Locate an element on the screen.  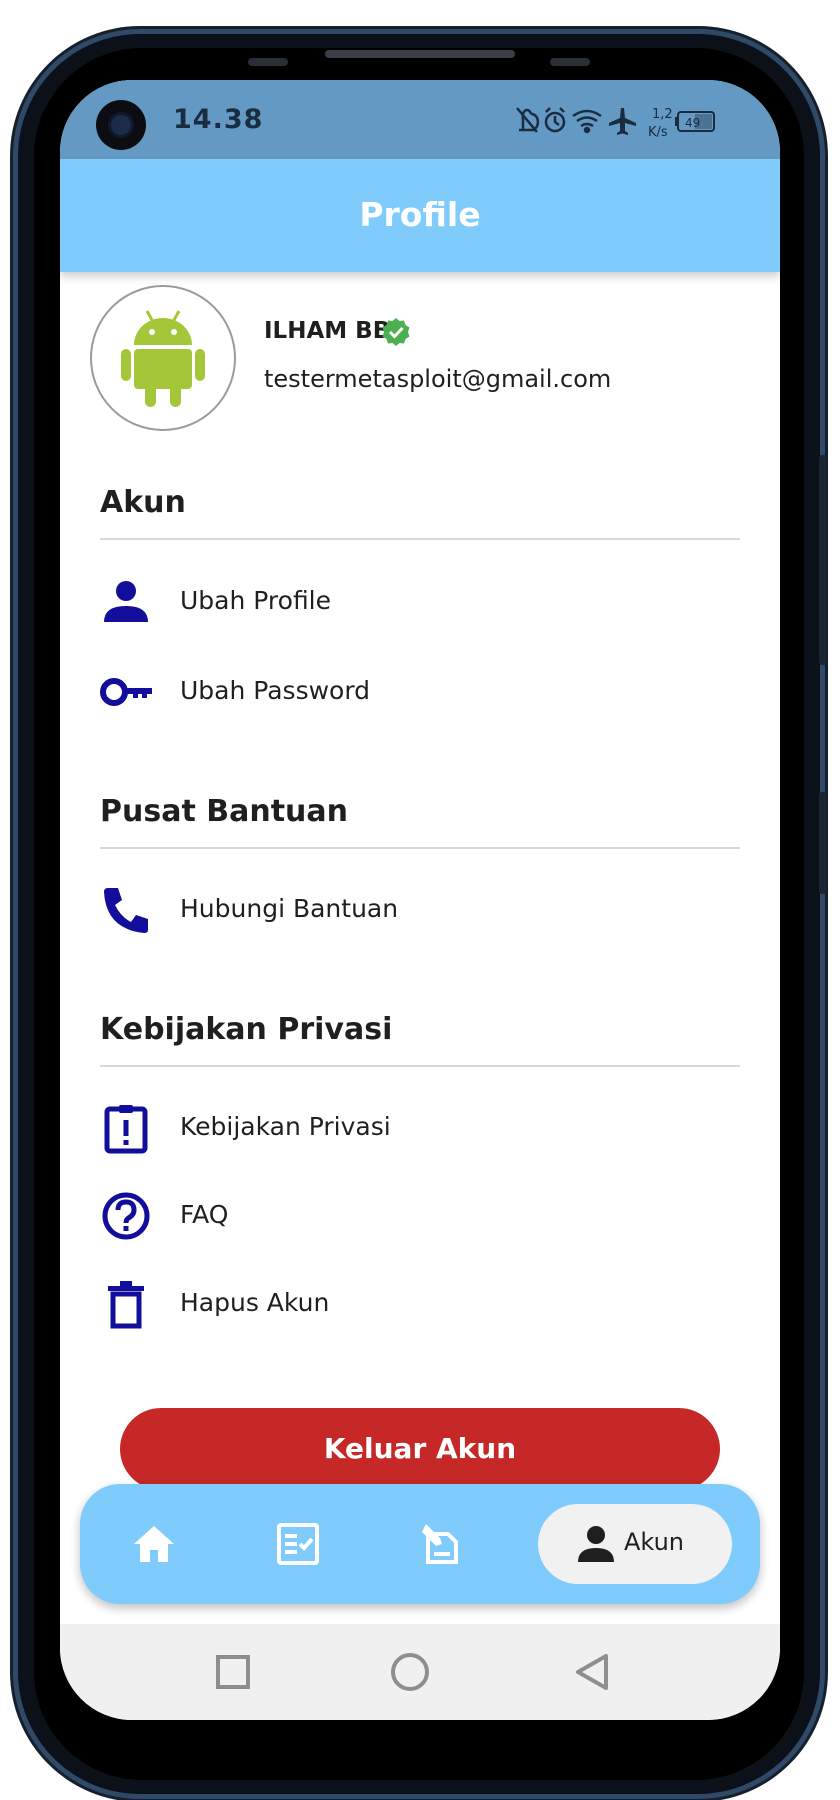
power-button is located at coordinates (823, 843).